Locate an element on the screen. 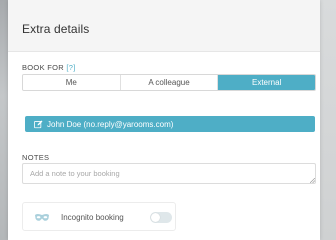  external-person-button: John Doe (no.reply@yarooms.com) is located at coordinates (170, 124).